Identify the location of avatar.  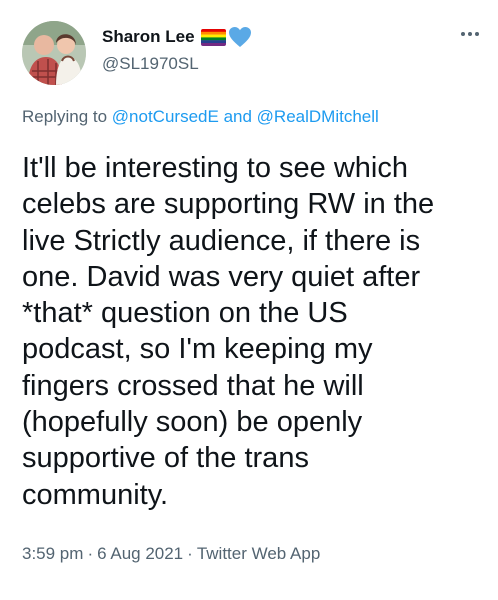
(54, 53).